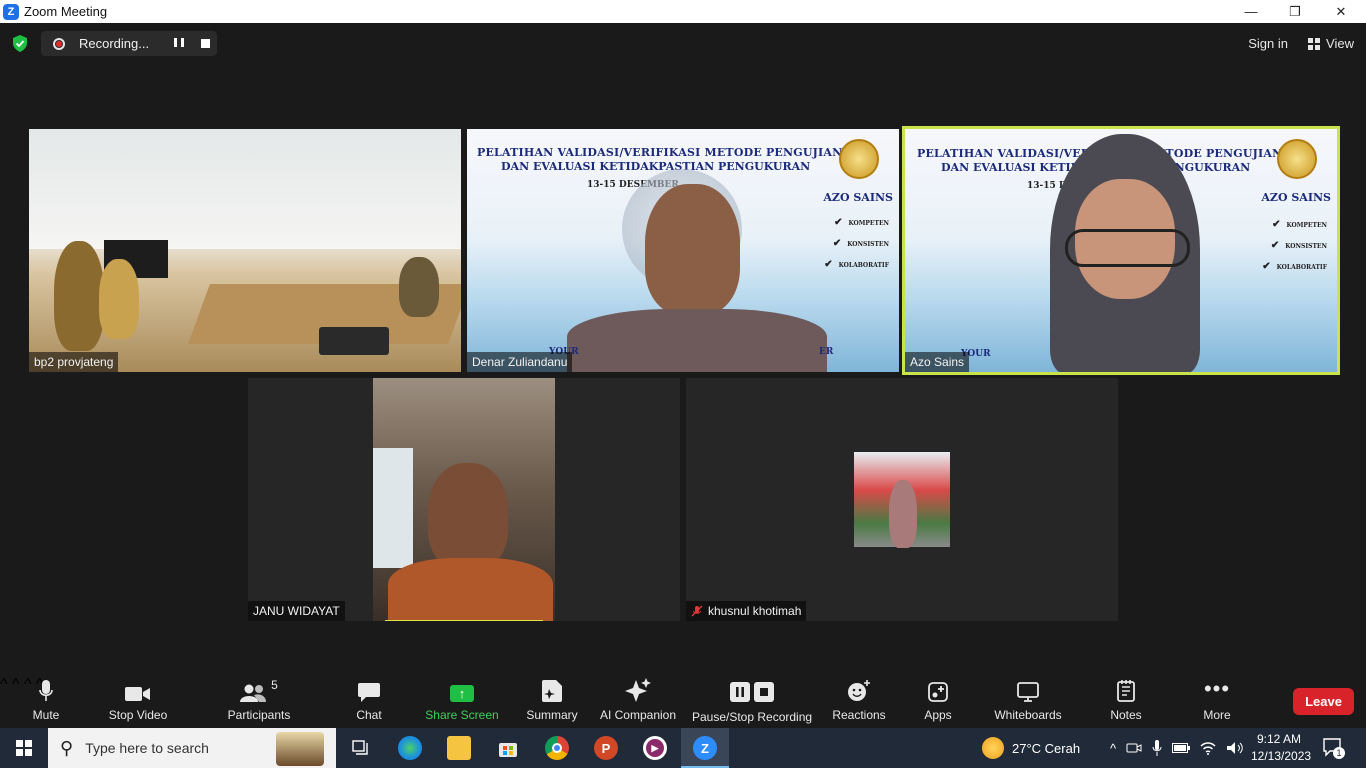 The width and height of the screenshot is (1366, 768). I want to click on stop-recording-icon, so click(205, 43).